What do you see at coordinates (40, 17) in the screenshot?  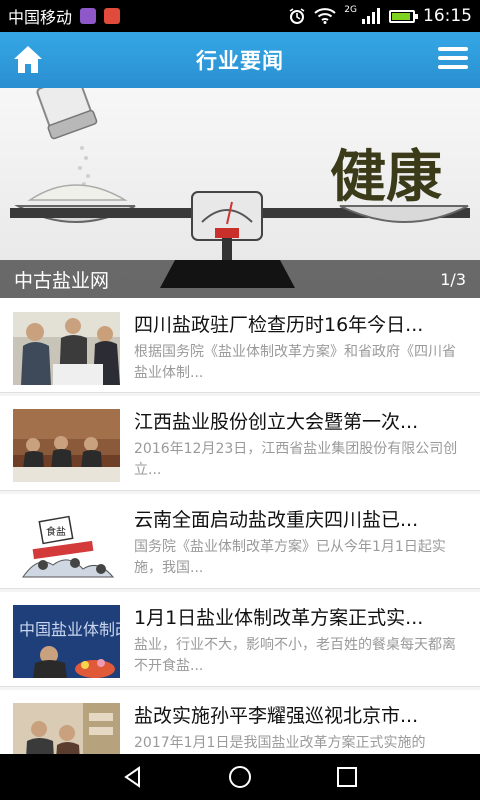 I see `carrier-label: 中国移动` at bounding box center [40, 17].